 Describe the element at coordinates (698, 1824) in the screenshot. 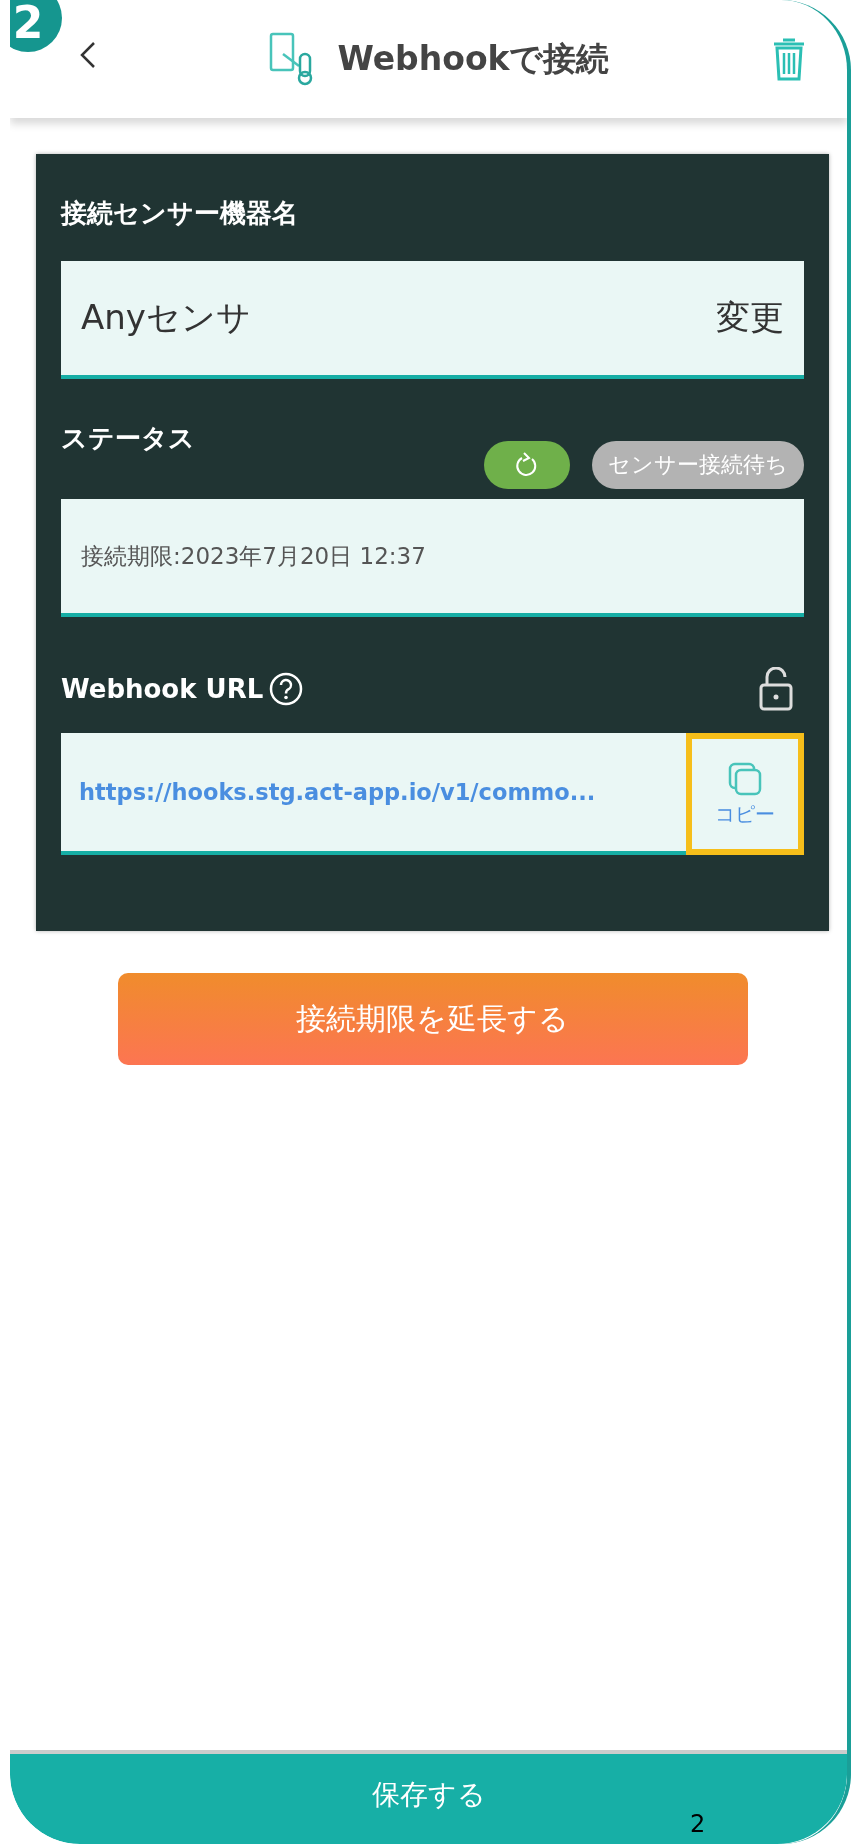

I see `page-number: 2` at that location.